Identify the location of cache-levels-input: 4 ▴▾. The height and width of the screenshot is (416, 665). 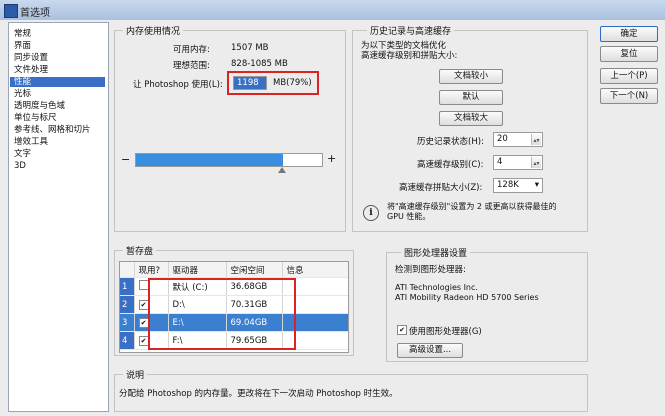
(518, 162).